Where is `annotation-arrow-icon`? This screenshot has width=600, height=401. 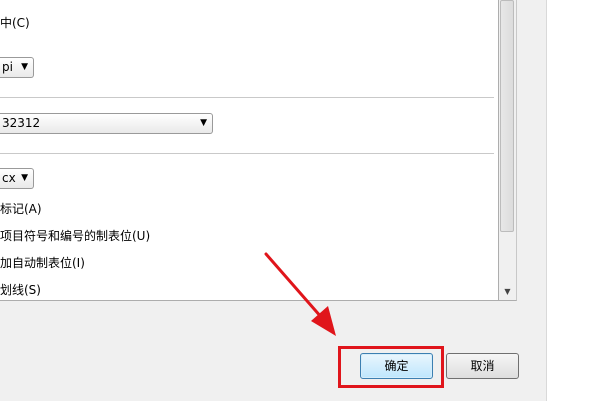
annotation-arrow-icon is located at coordinates (300, 294).